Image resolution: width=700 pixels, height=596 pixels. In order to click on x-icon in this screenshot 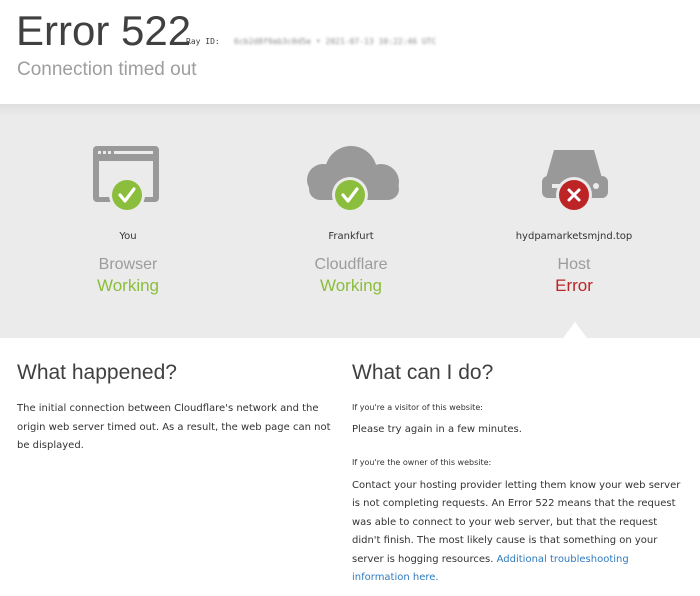, I will do `click(574, 195)`.